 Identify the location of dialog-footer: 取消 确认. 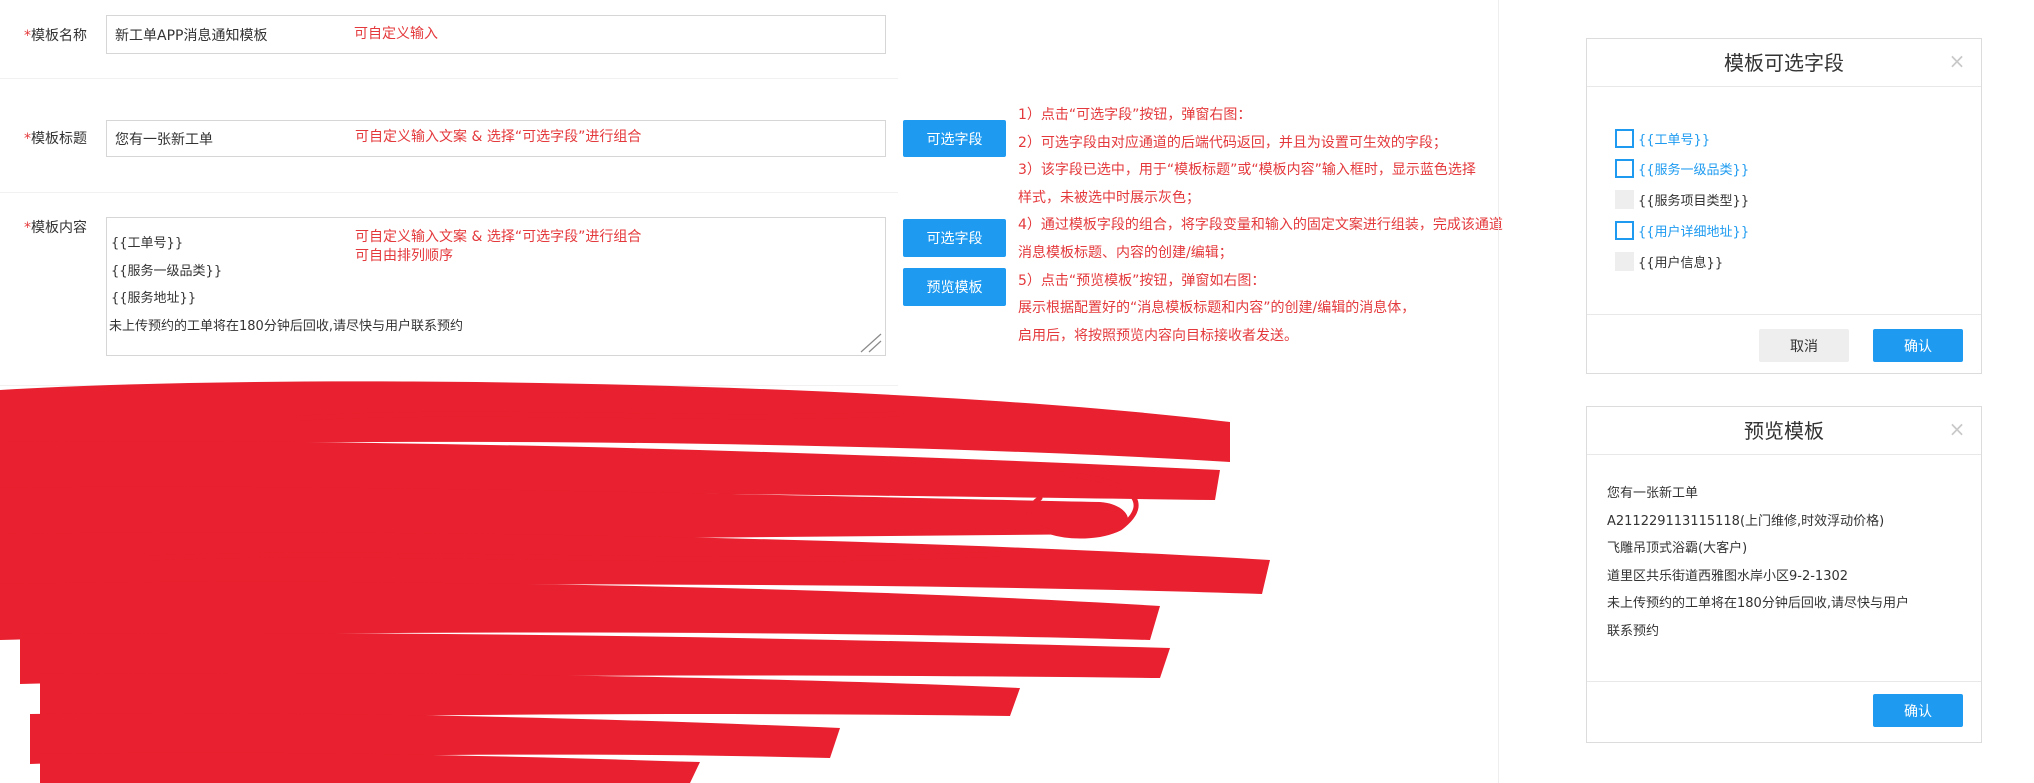
(1784, 344).